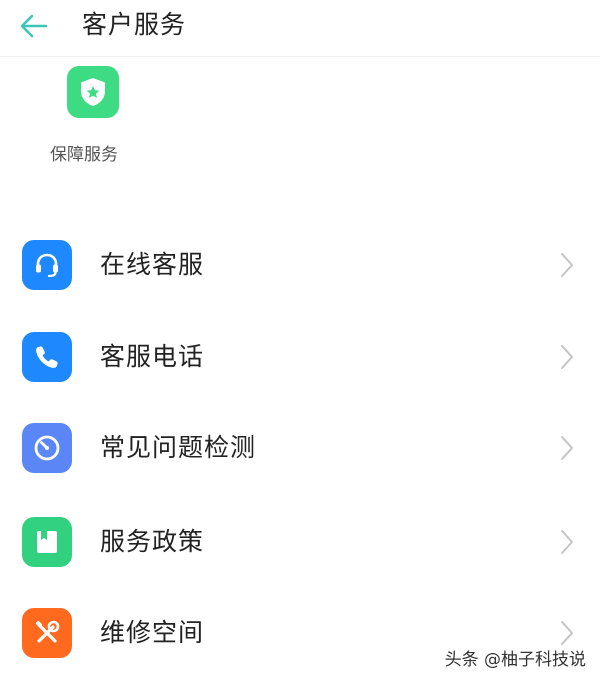 Image resolution: width=600 pixels, height=686 pixels. Describe the element at coordinates (300, 358) in the screenshot. I see `menu-item-support-phone: 客服电话` at that location.